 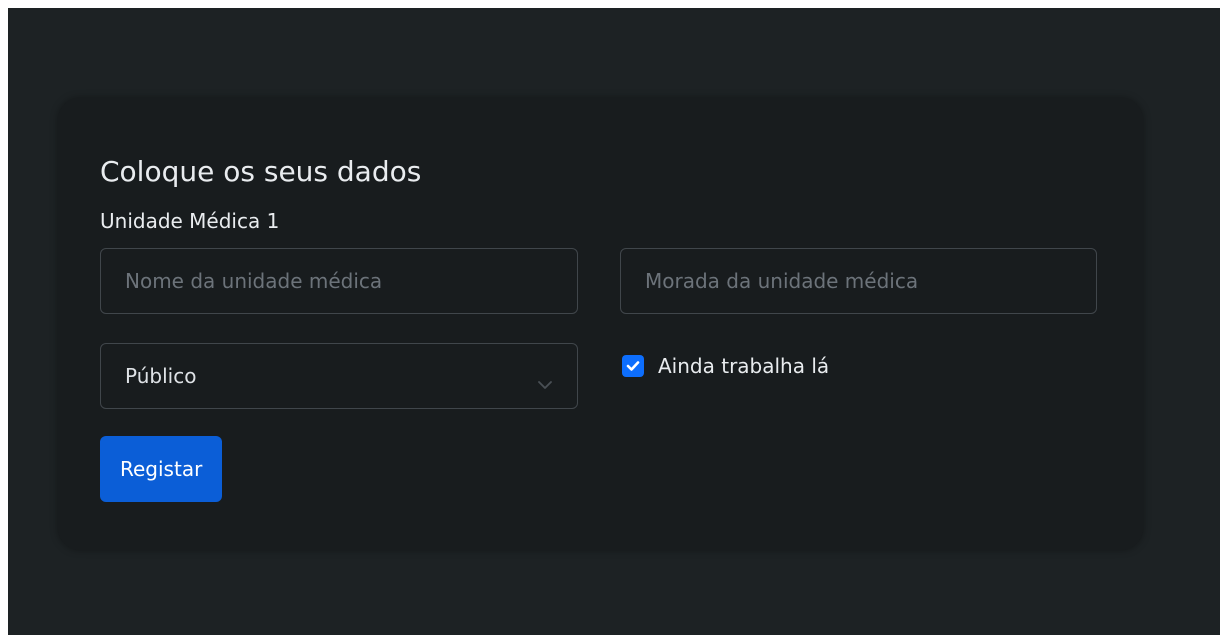 What do you see at coordinates (858, 281) in the screenshot?
I see `unit-address-input` at bounding box center [858, 281].